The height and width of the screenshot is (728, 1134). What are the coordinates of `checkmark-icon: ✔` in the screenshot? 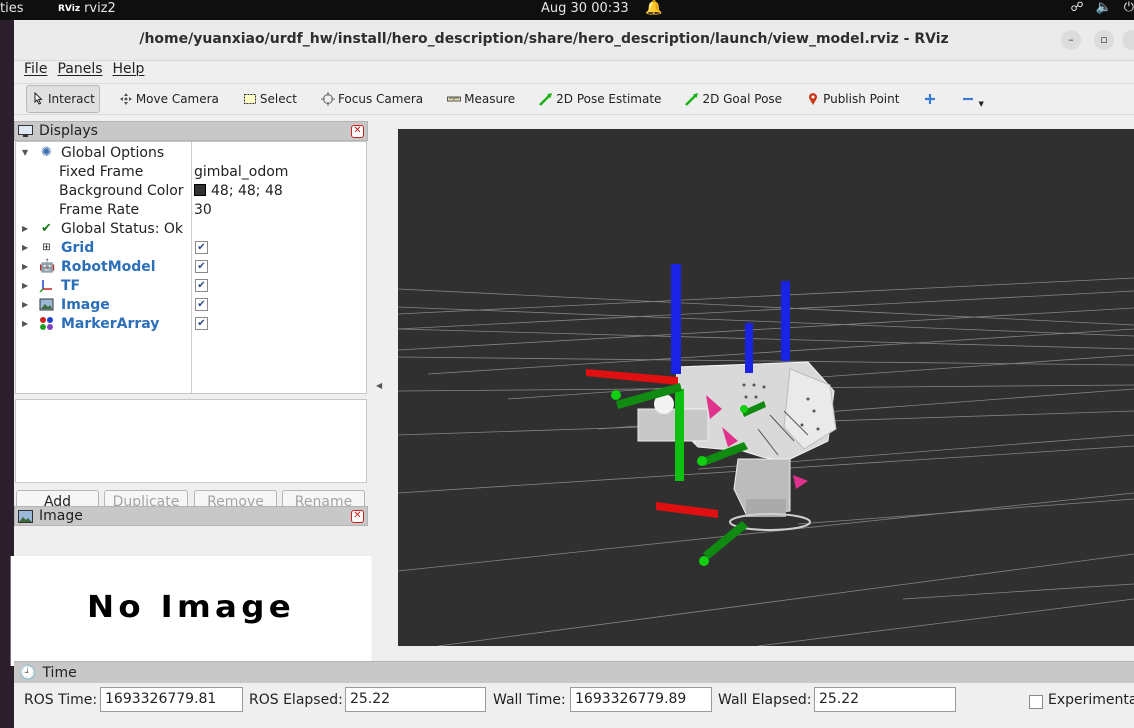 It's located at (46, 228).